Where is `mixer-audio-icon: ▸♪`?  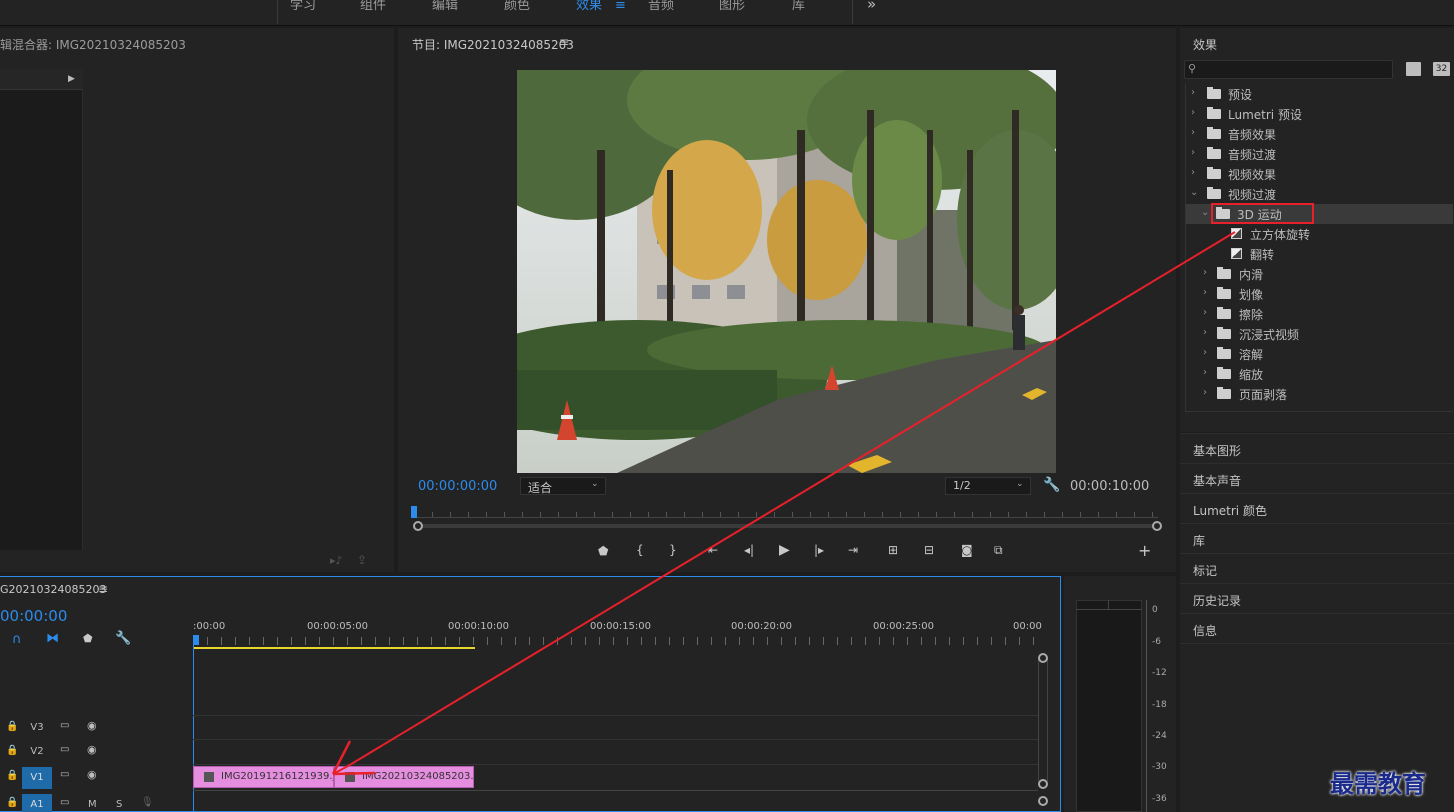
mixer-audio-icon: ▸♪ is located at coordinates (336, 560).